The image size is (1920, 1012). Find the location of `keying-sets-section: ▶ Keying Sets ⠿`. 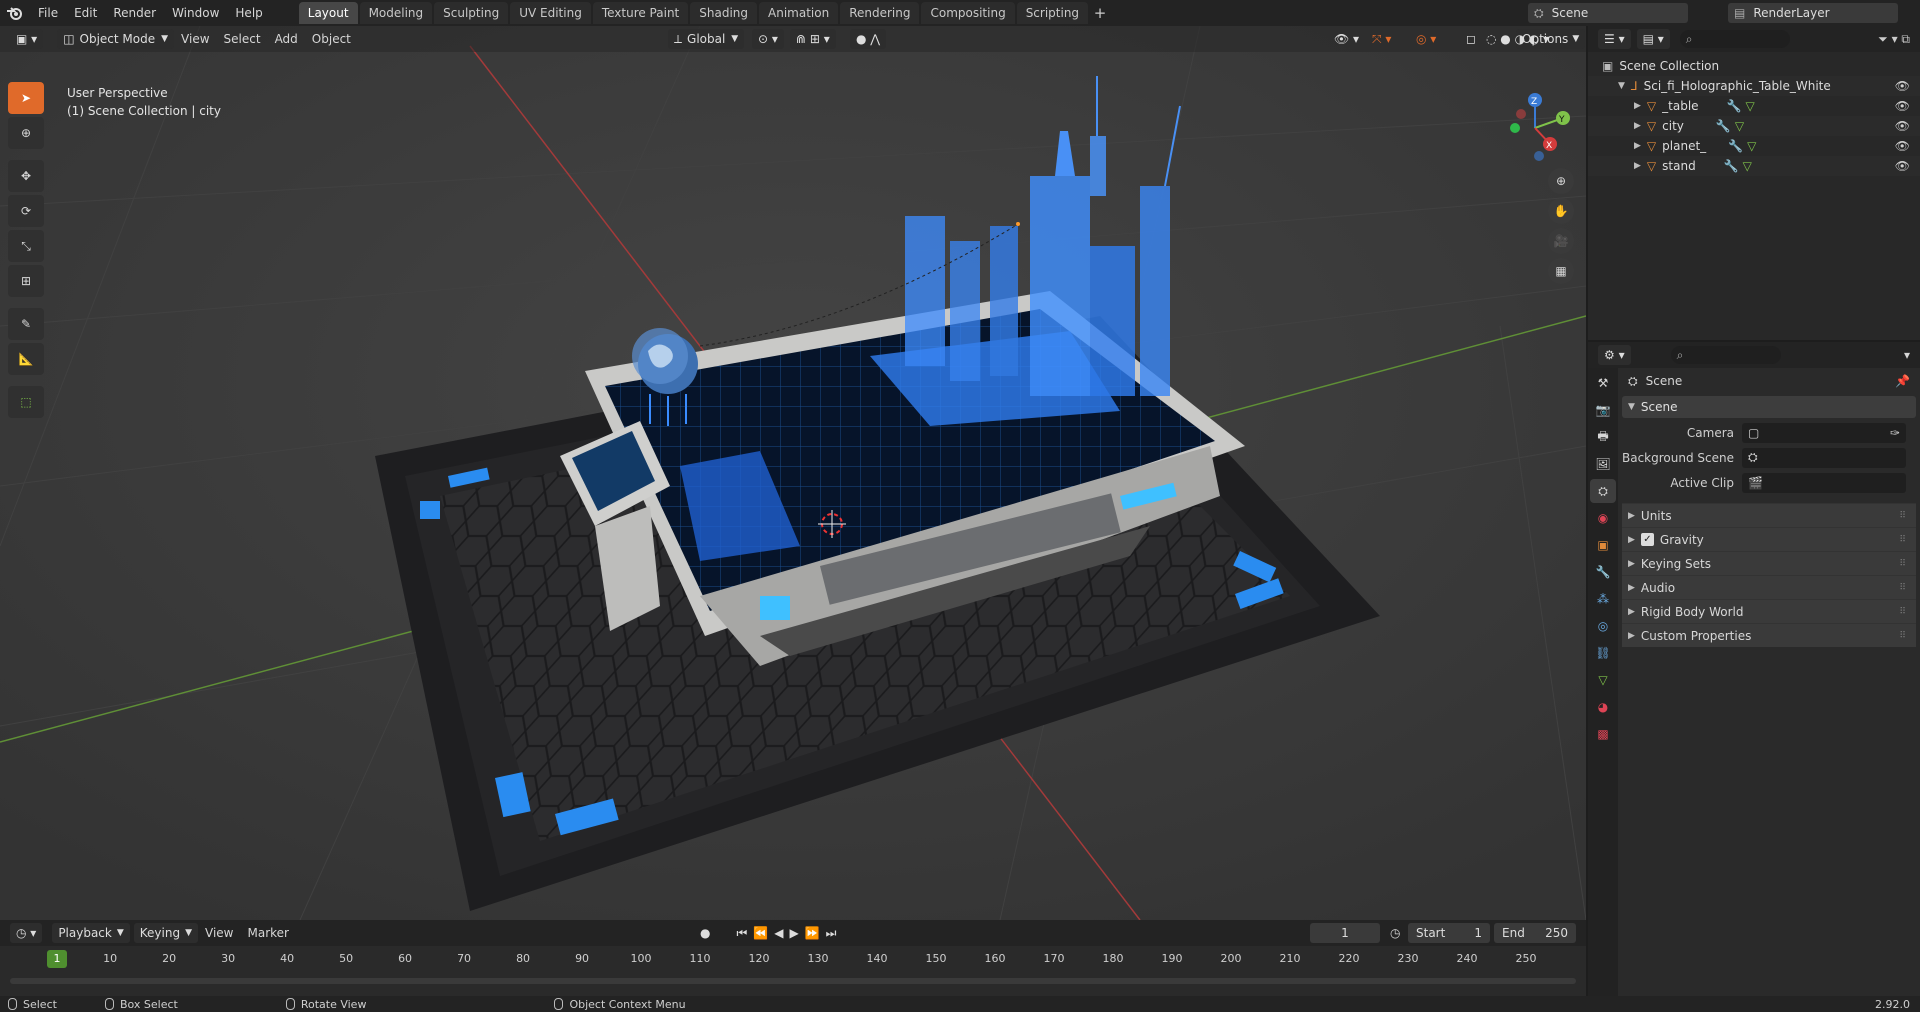

keying-sets-section: ▶ Keying Sets ⠿ is located at coordinates (1769, 563).